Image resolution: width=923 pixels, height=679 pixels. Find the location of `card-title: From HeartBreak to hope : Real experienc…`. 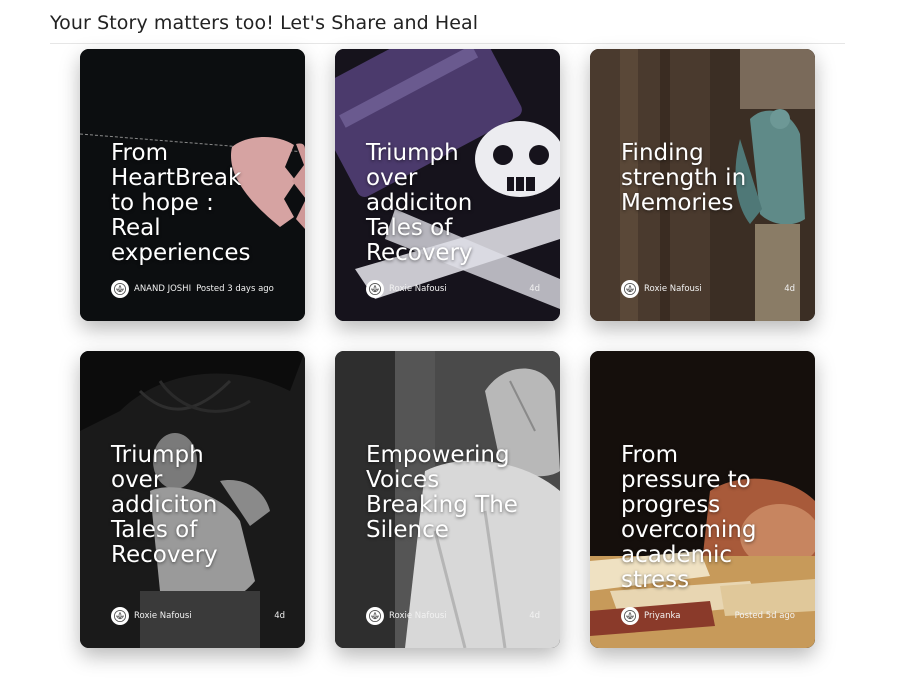

card-title: From HeartBreak to hope : Real experienc… is located at coordinates (181, 203).